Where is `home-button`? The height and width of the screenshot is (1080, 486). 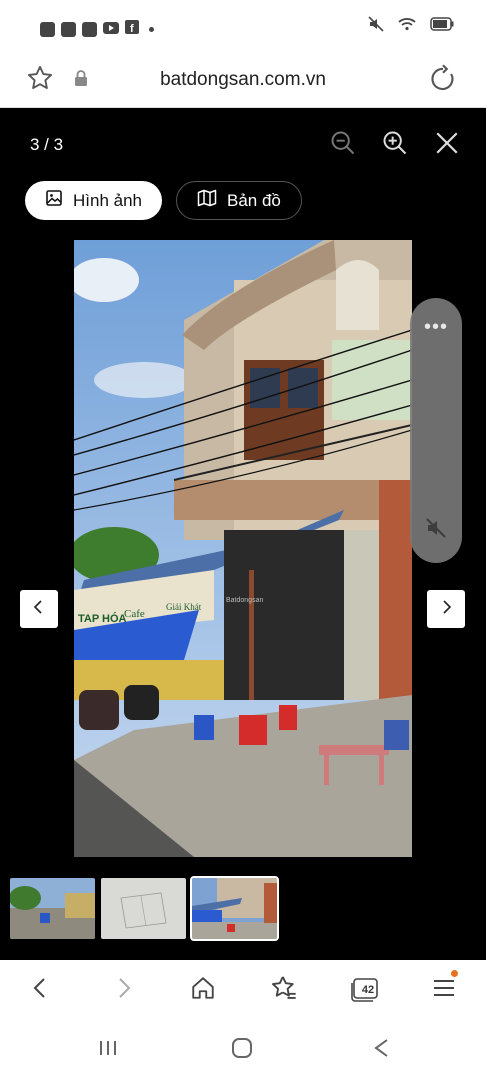
home-button is located at coordinates (203, 990).